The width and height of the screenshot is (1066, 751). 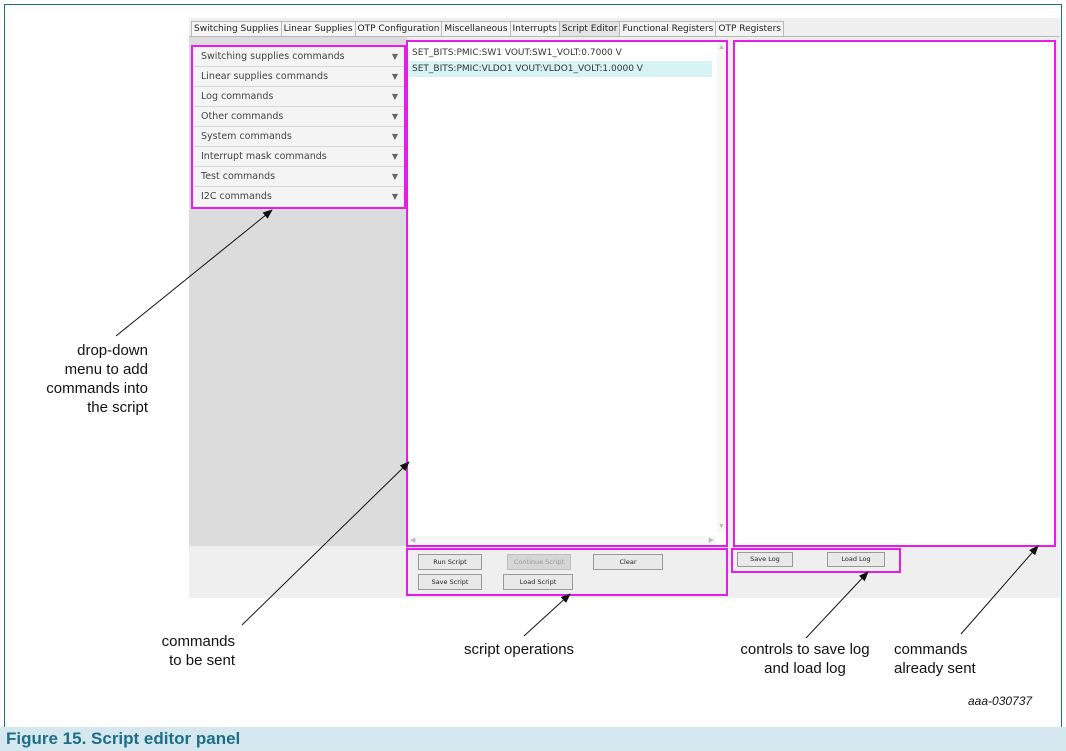 I want to click on annotation-script-ops: script operations, so click(x=519, y=649).